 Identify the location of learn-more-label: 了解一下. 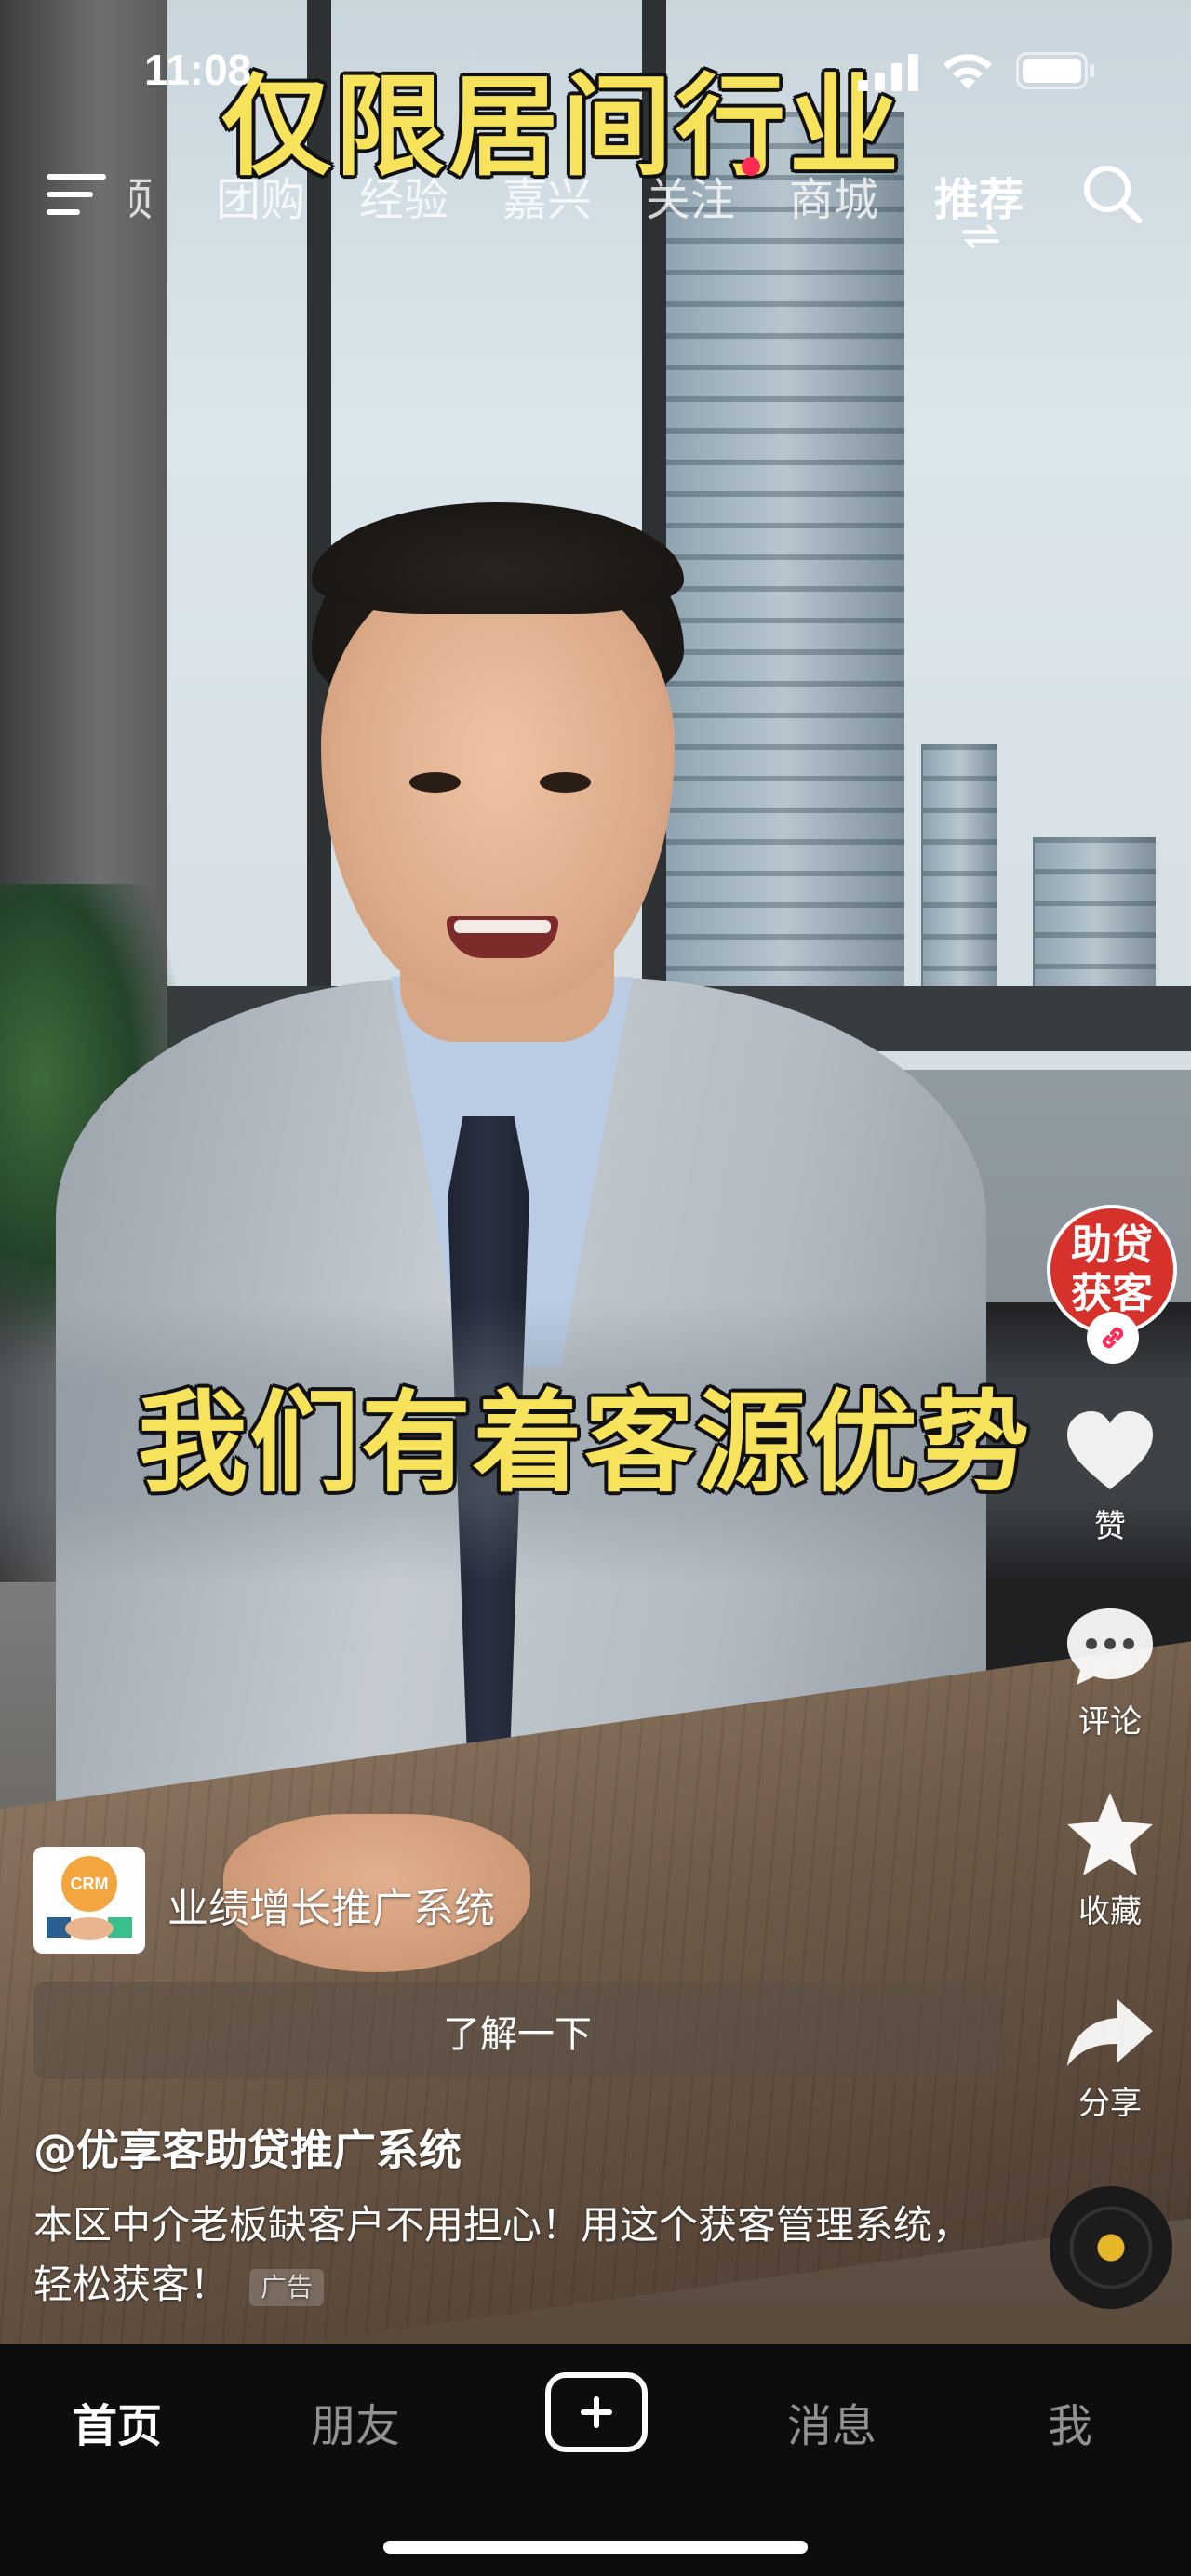
(517, 2034).